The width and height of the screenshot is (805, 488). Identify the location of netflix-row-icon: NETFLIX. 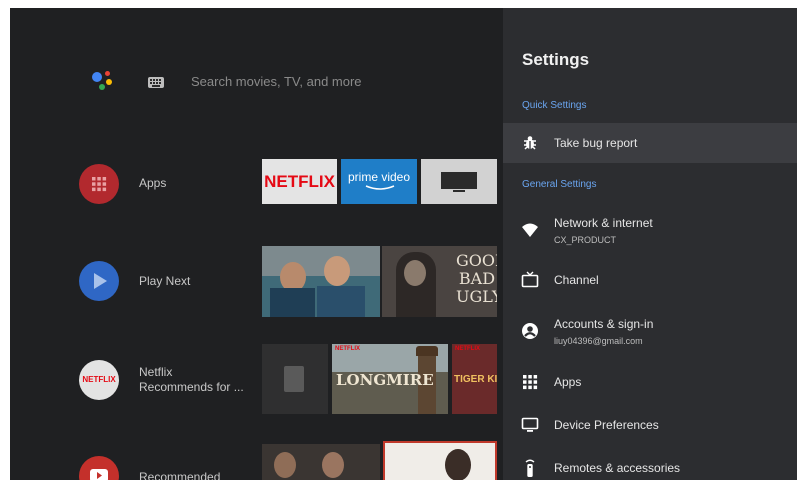
(99, 380).